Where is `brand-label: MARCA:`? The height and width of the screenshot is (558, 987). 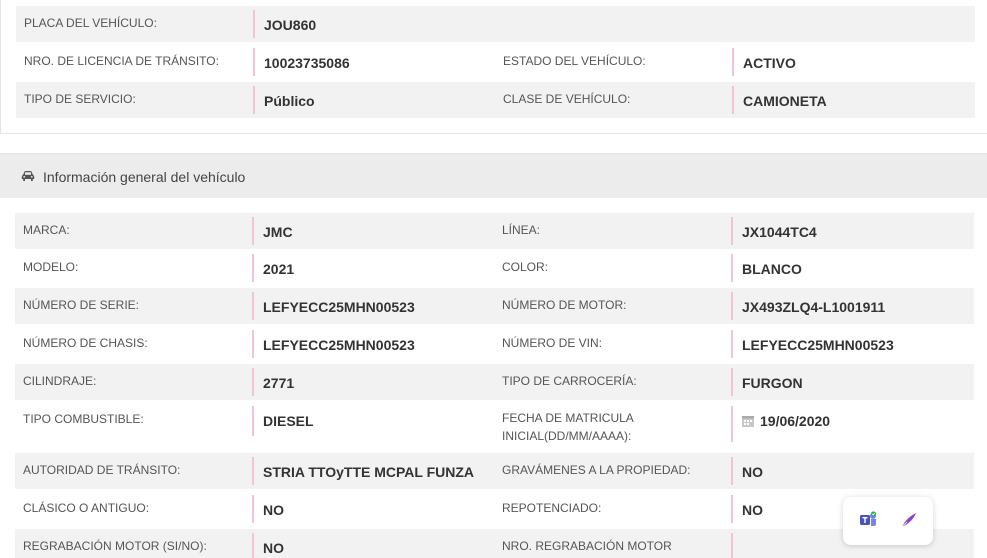
brand-label: MARCA: is located at coordinates (46, 230).